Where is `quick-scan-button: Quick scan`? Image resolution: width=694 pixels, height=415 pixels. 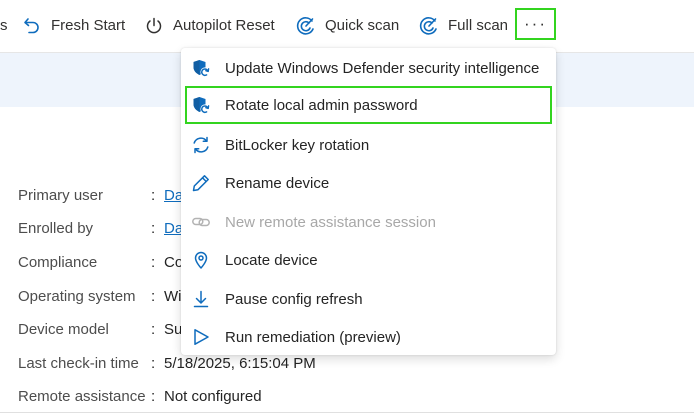 quick-scan-button: Quick scan is located at coordinates (347, 26).